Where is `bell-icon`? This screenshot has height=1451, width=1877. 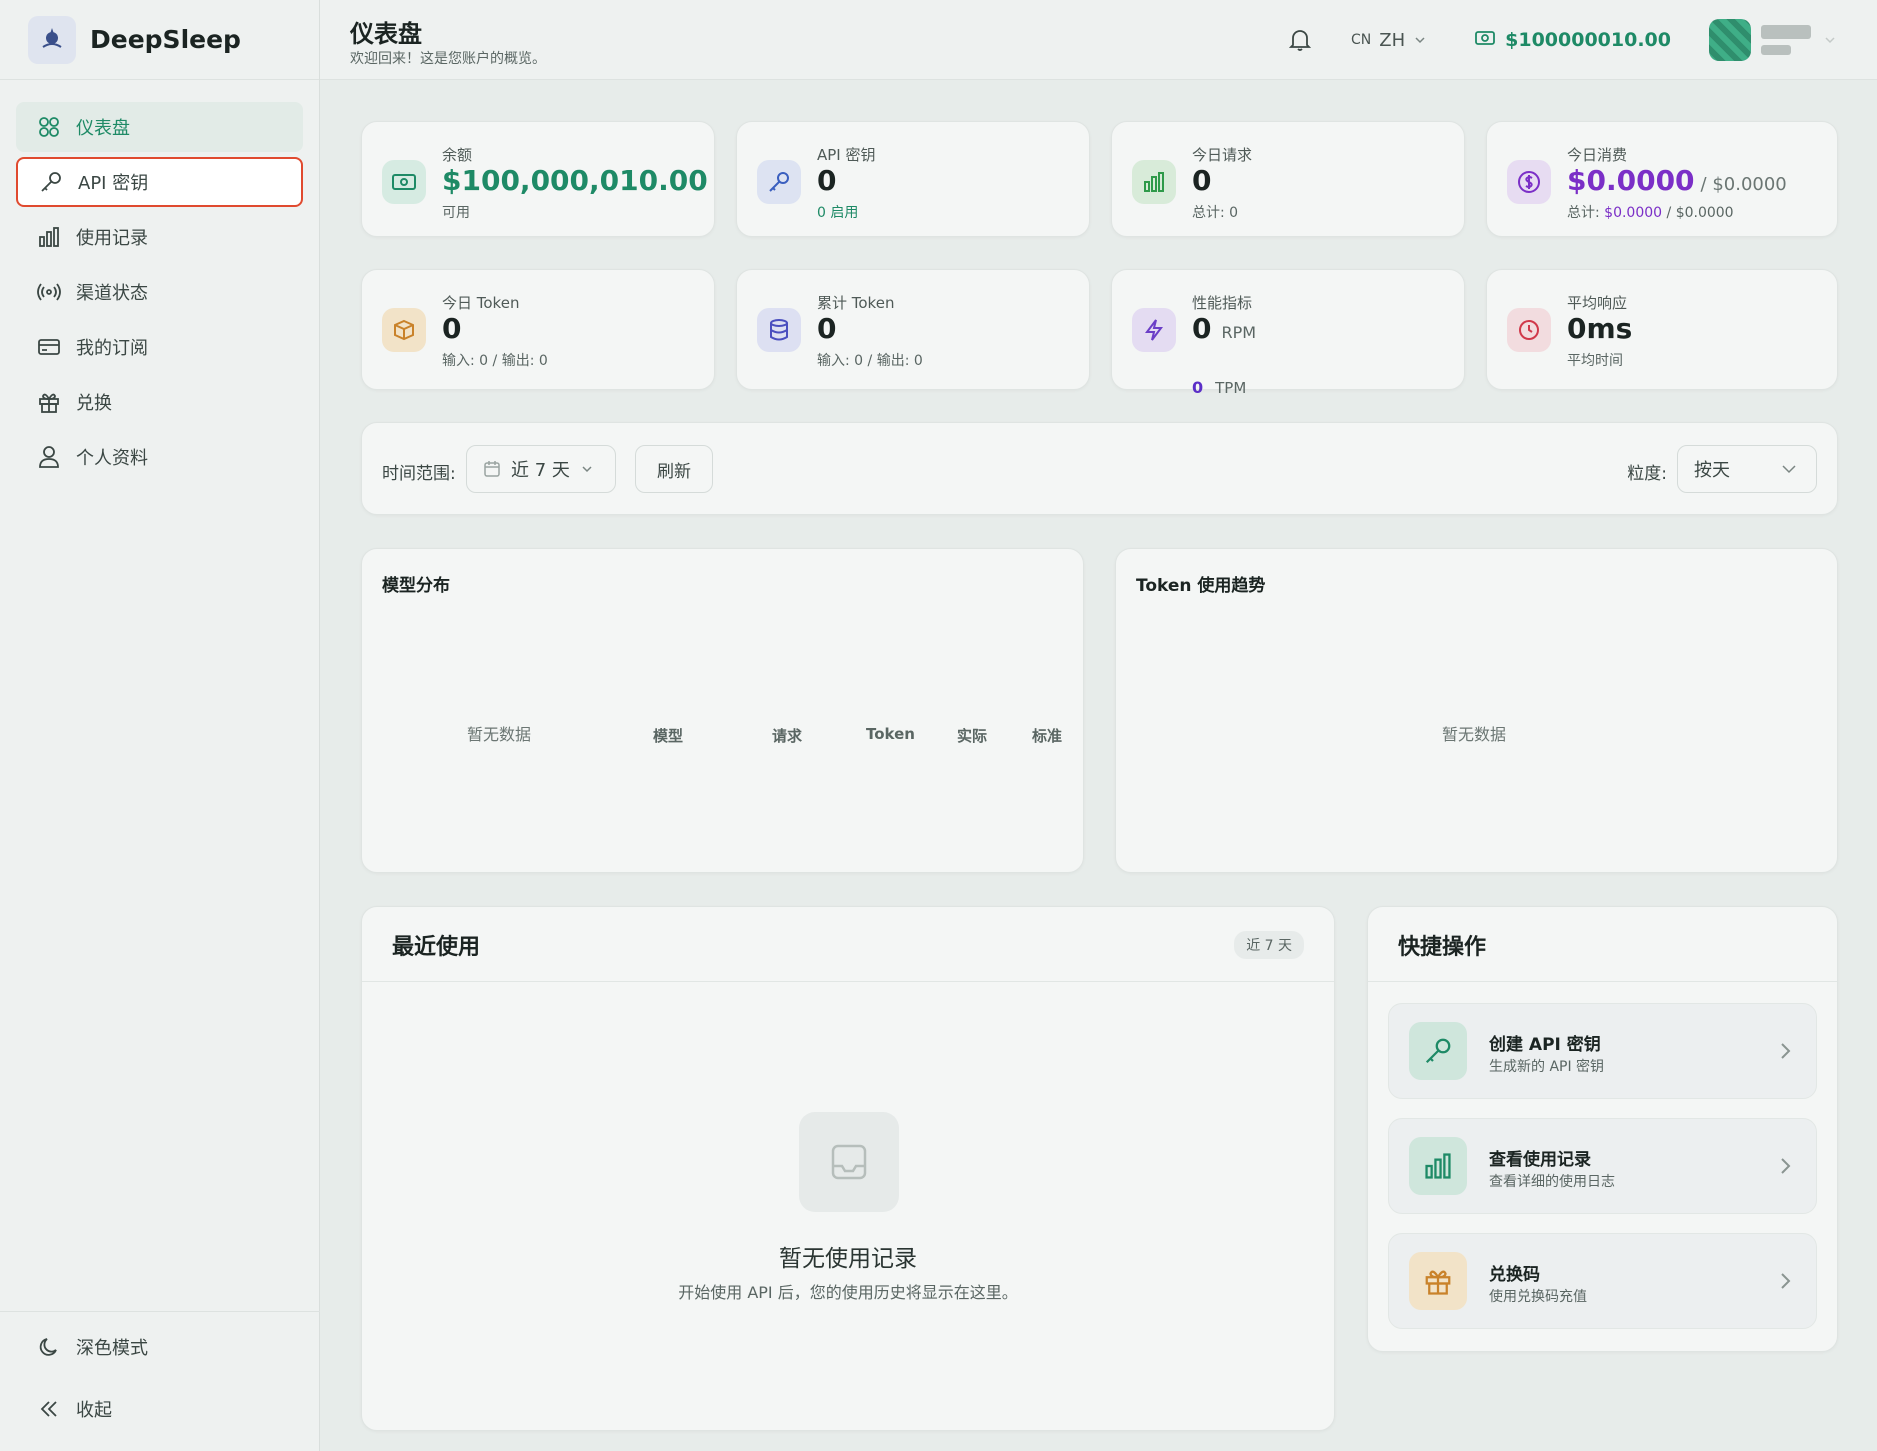
bell-icon is located at coordinates (1300, 40).